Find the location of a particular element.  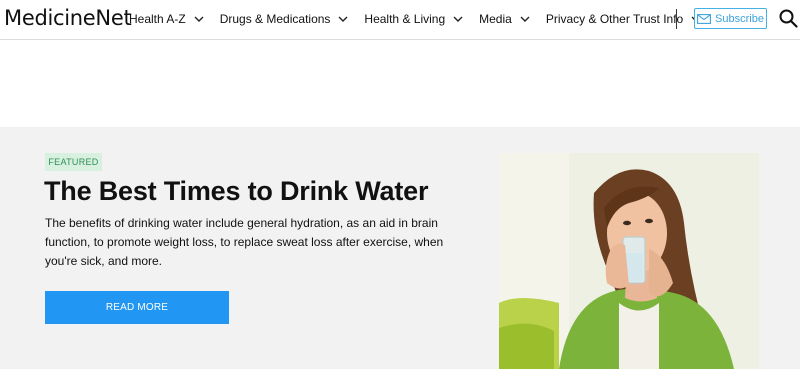

nav-item-label: Media is located at coordinates (495, 19).